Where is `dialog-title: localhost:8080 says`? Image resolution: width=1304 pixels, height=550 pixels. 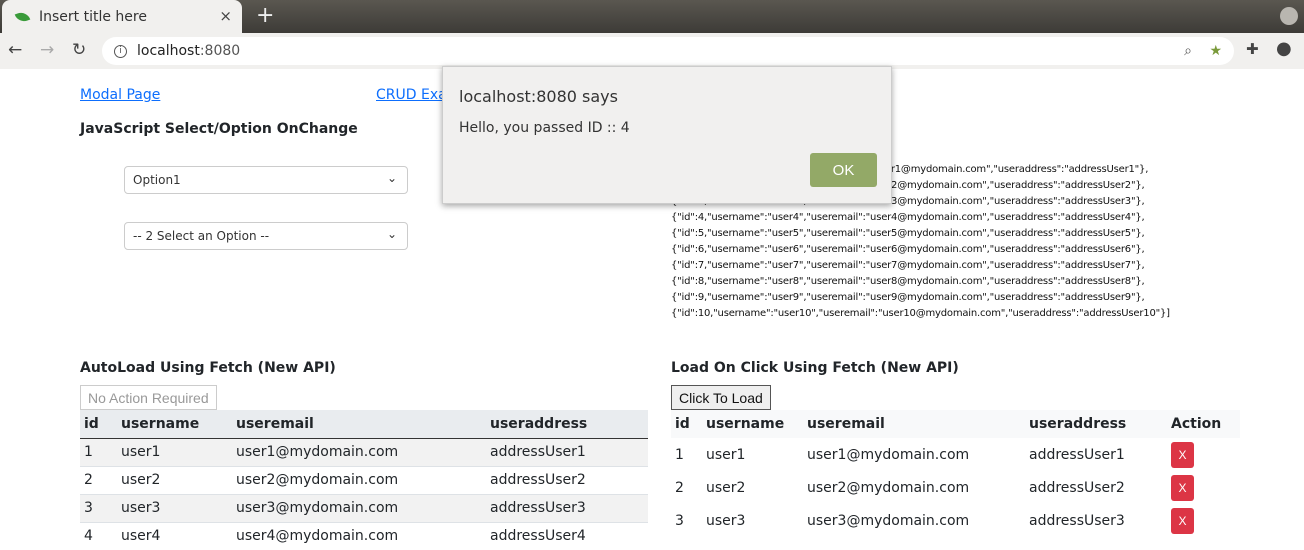 dialog-title: localhost:8080 says is located at coordinates (538, 96).